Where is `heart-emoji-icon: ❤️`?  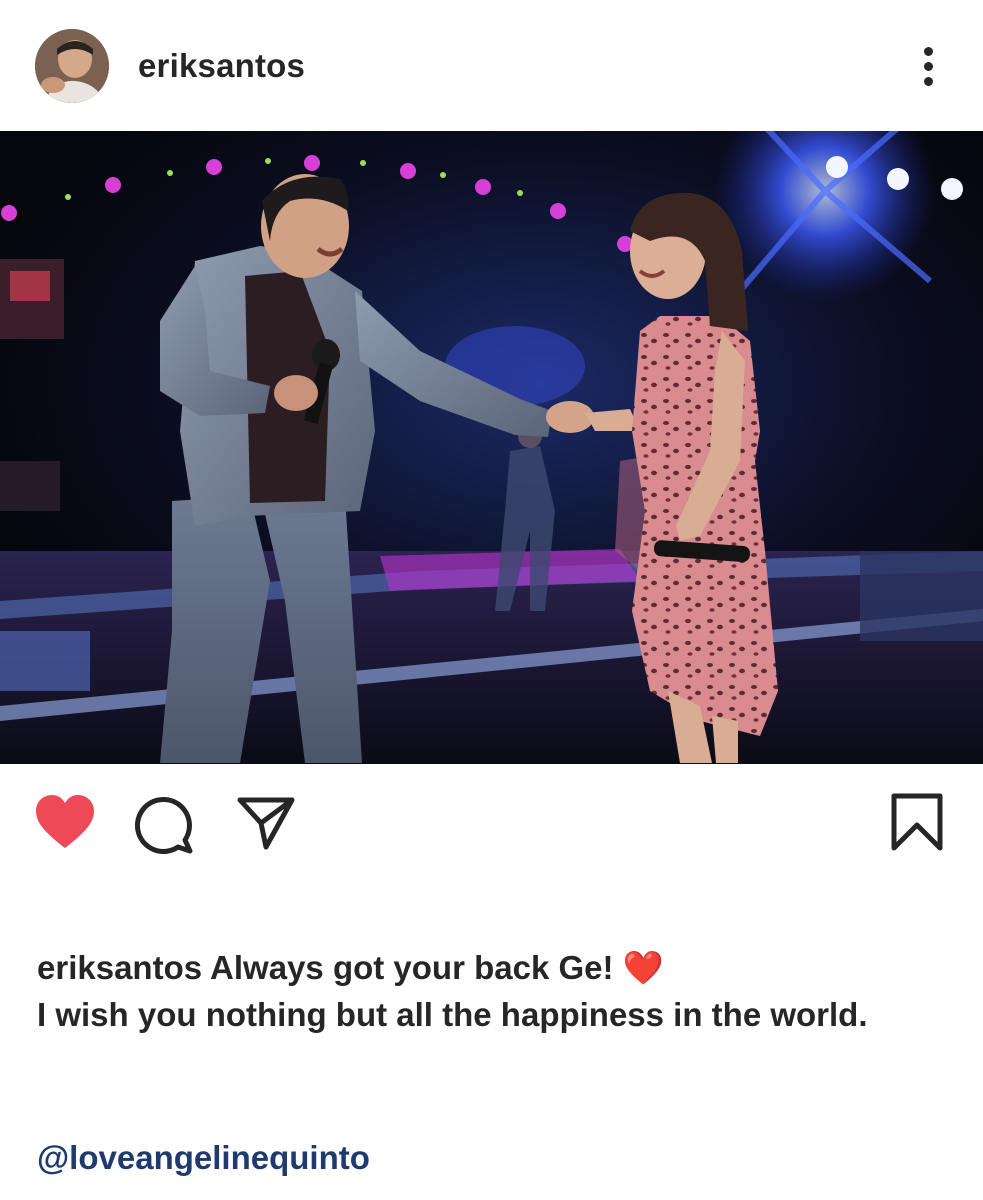 heart-emoji-icon: ❤️ is located at coordinates (643, 967).